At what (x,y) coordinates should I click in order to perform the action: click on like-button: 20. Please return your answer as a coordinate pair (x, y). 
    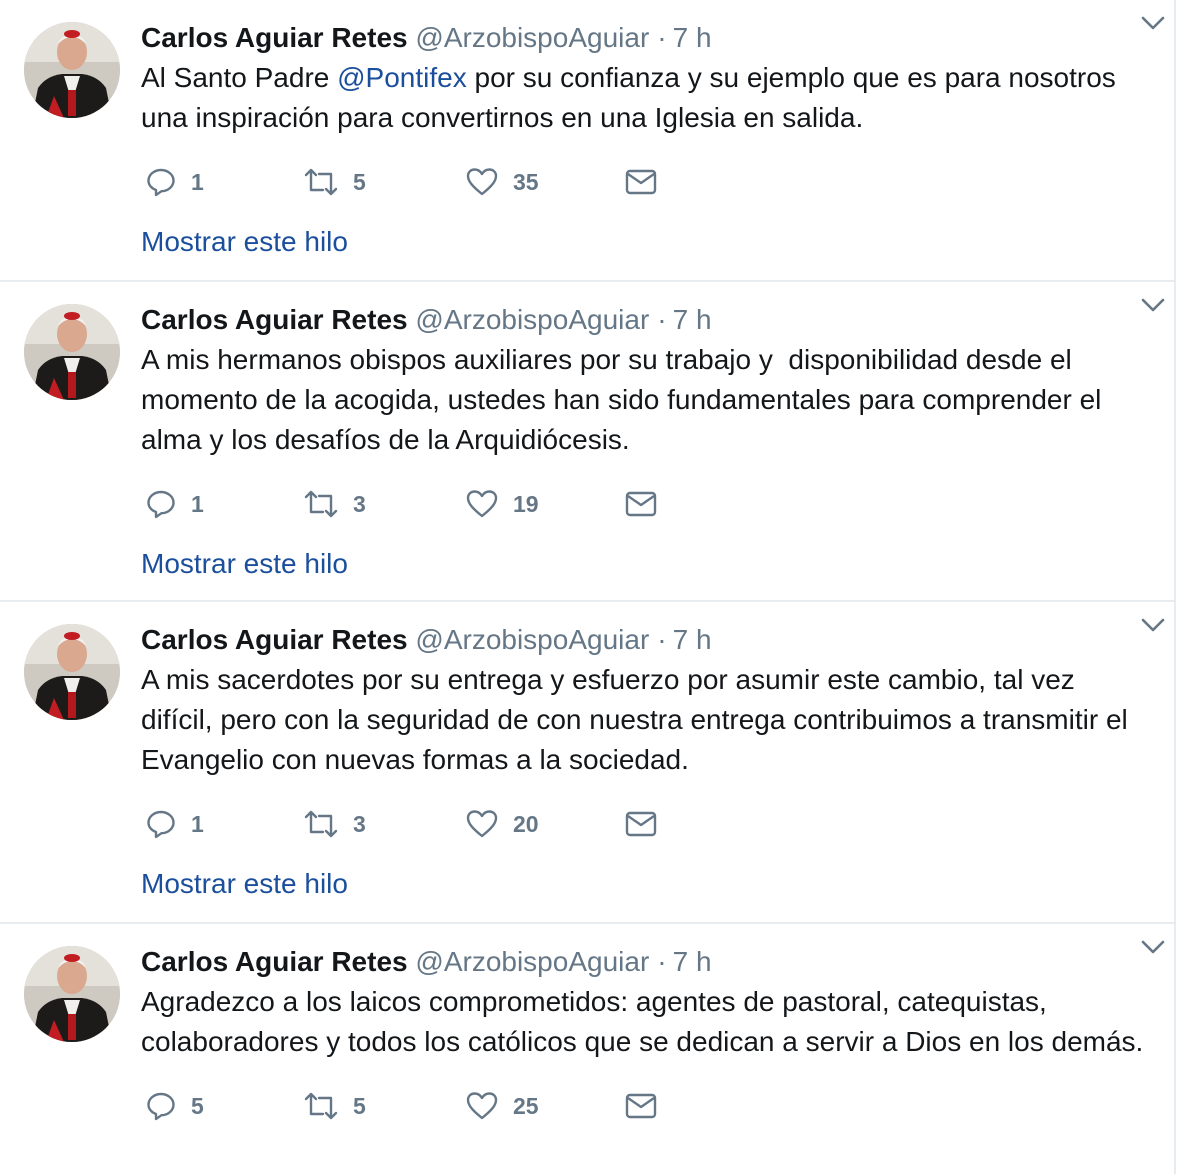
    Looking at the image, I should click on (502, 824).